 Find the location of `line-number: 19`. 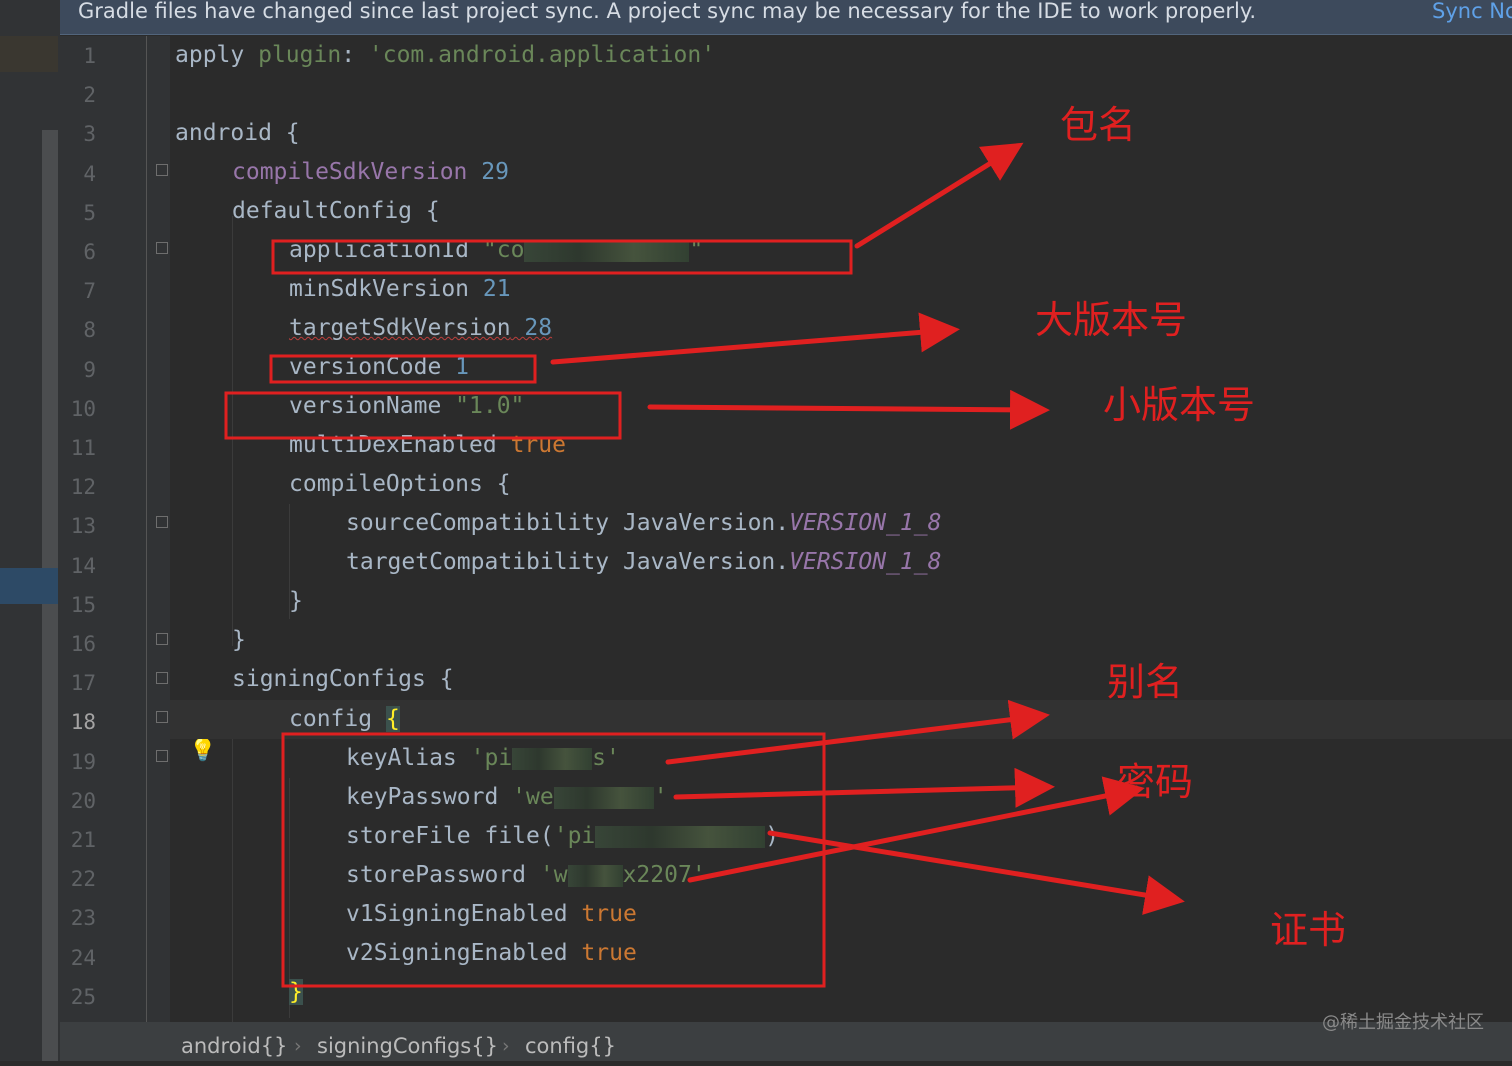

line-number: 19 is located at coordinates (78, 762).